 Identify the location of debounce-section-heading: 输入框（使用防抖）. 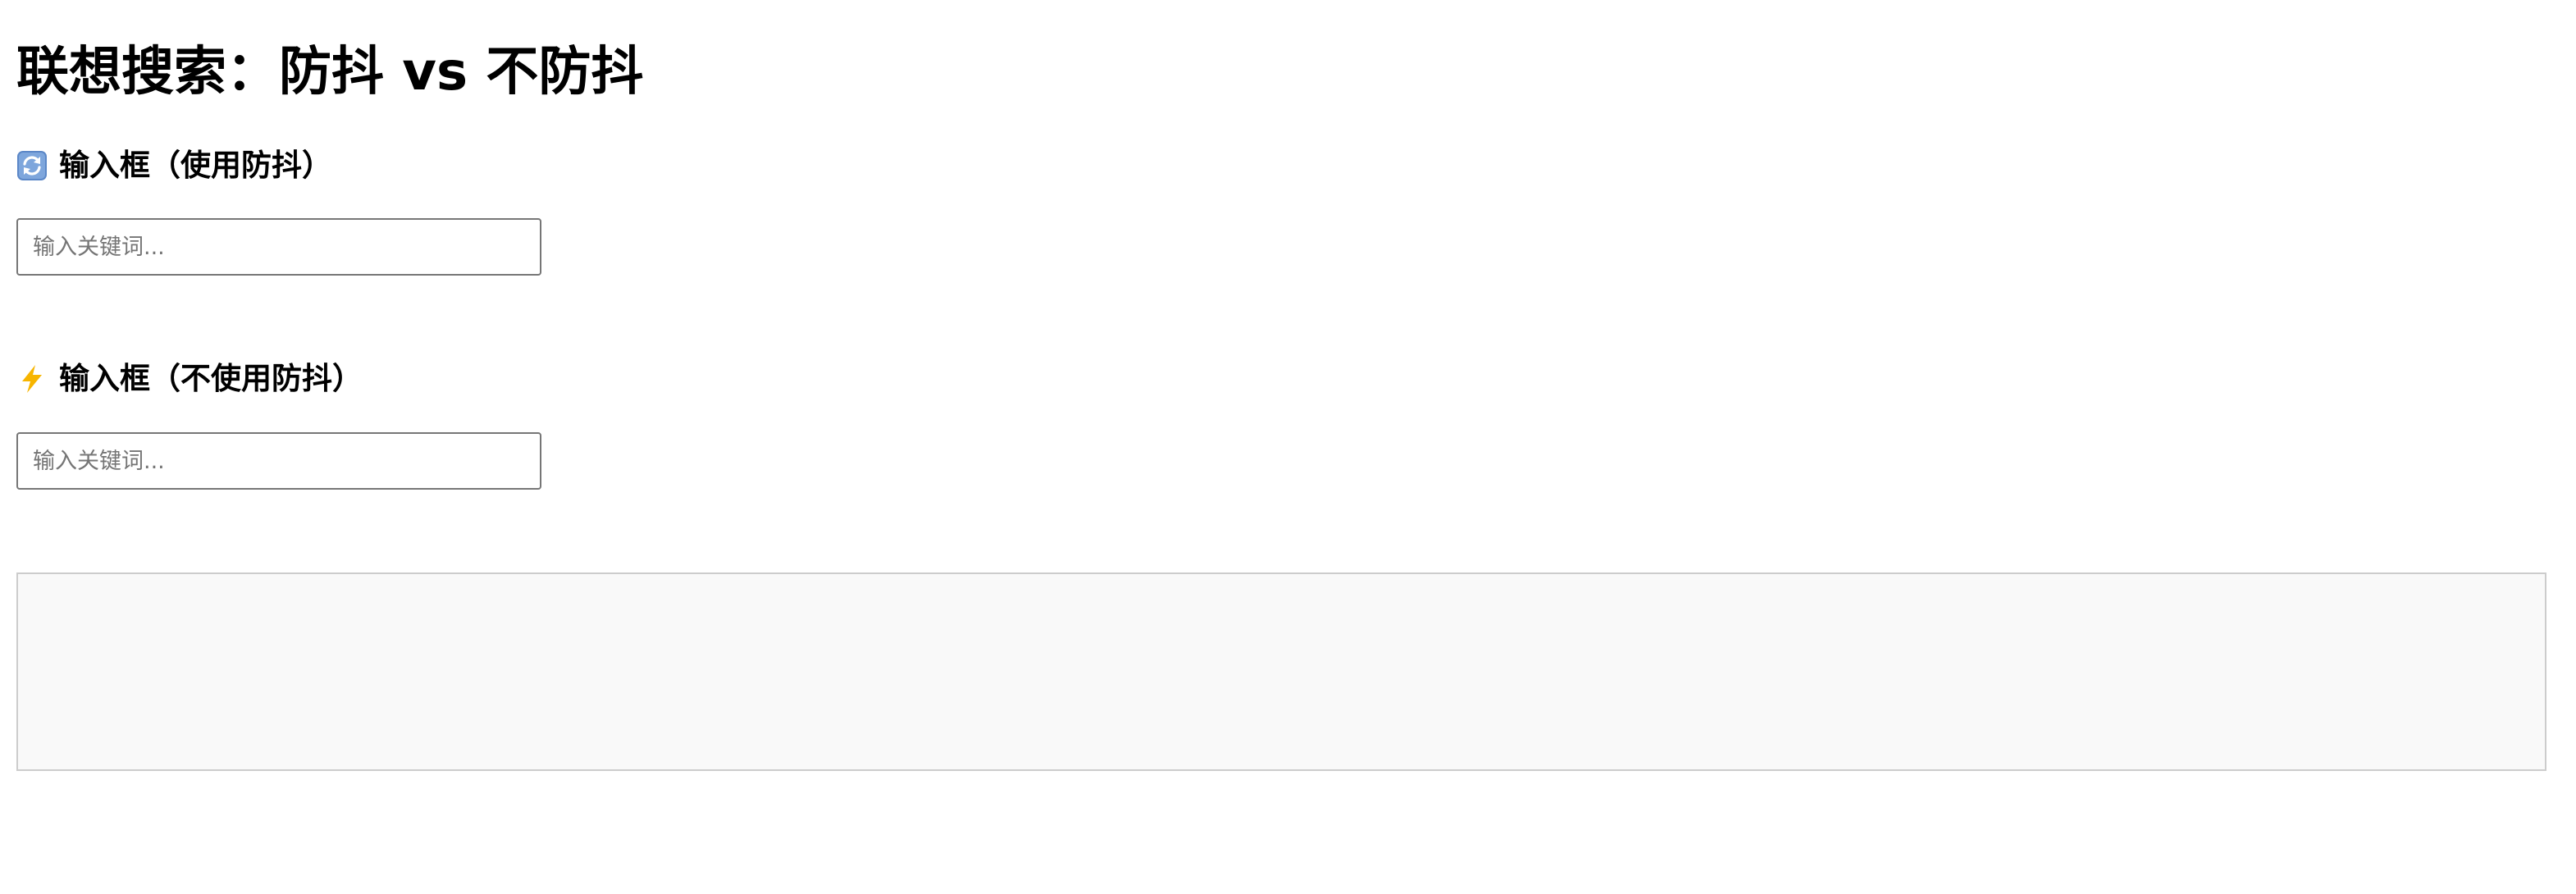
(174, 166).